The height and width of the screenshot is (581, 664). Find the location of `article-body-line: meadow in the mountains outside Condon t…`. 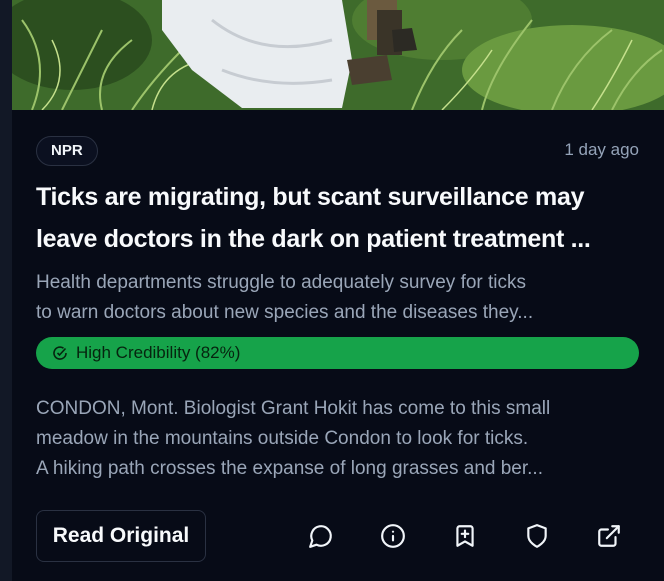

article-body-line: meadow in the mountains outside Condon t… is located at coordinates (282, 438).